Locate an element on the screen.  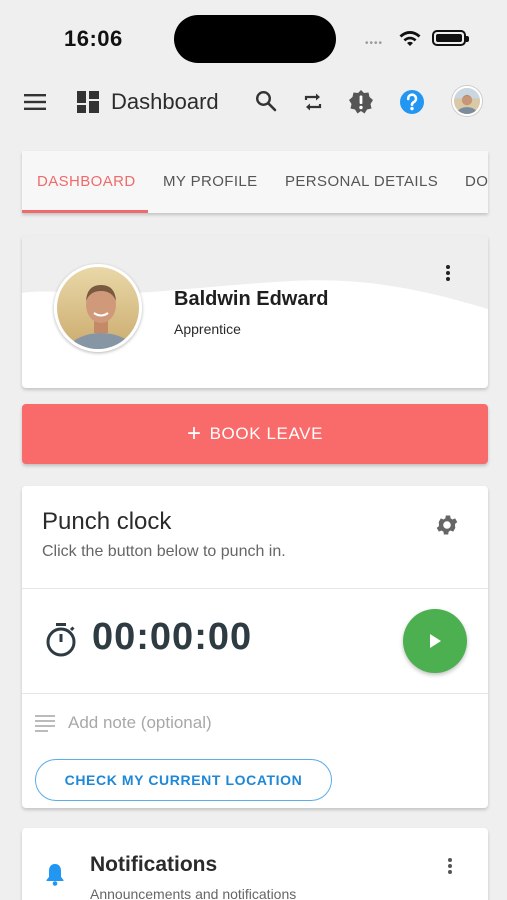
dashboard-icon is located at coordinates (88, 102).